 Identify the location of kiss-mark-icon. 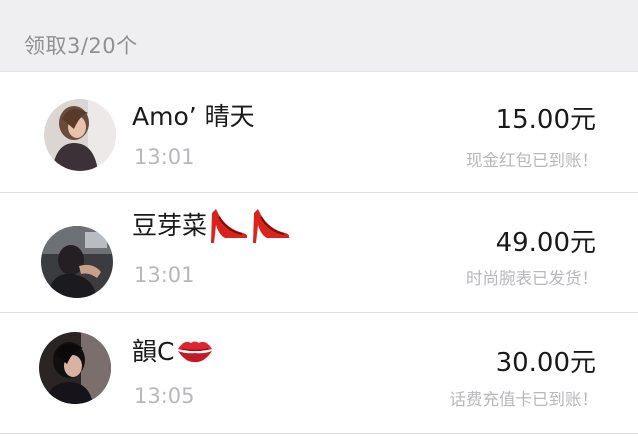
(195, 353).